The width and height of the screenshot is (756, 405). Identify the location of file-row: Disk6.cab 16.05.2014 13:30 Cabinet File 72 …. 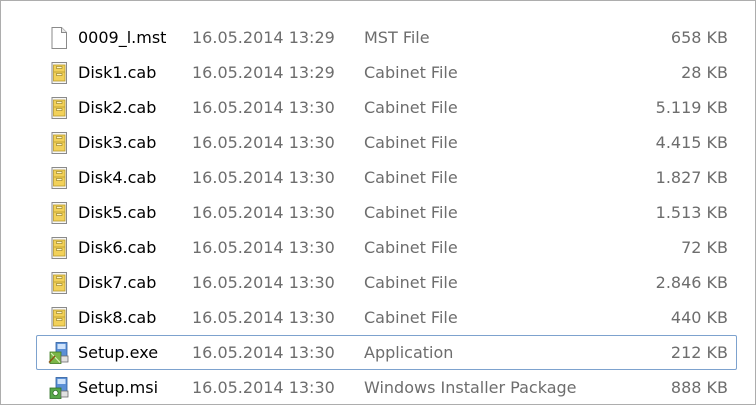
(386, 247).